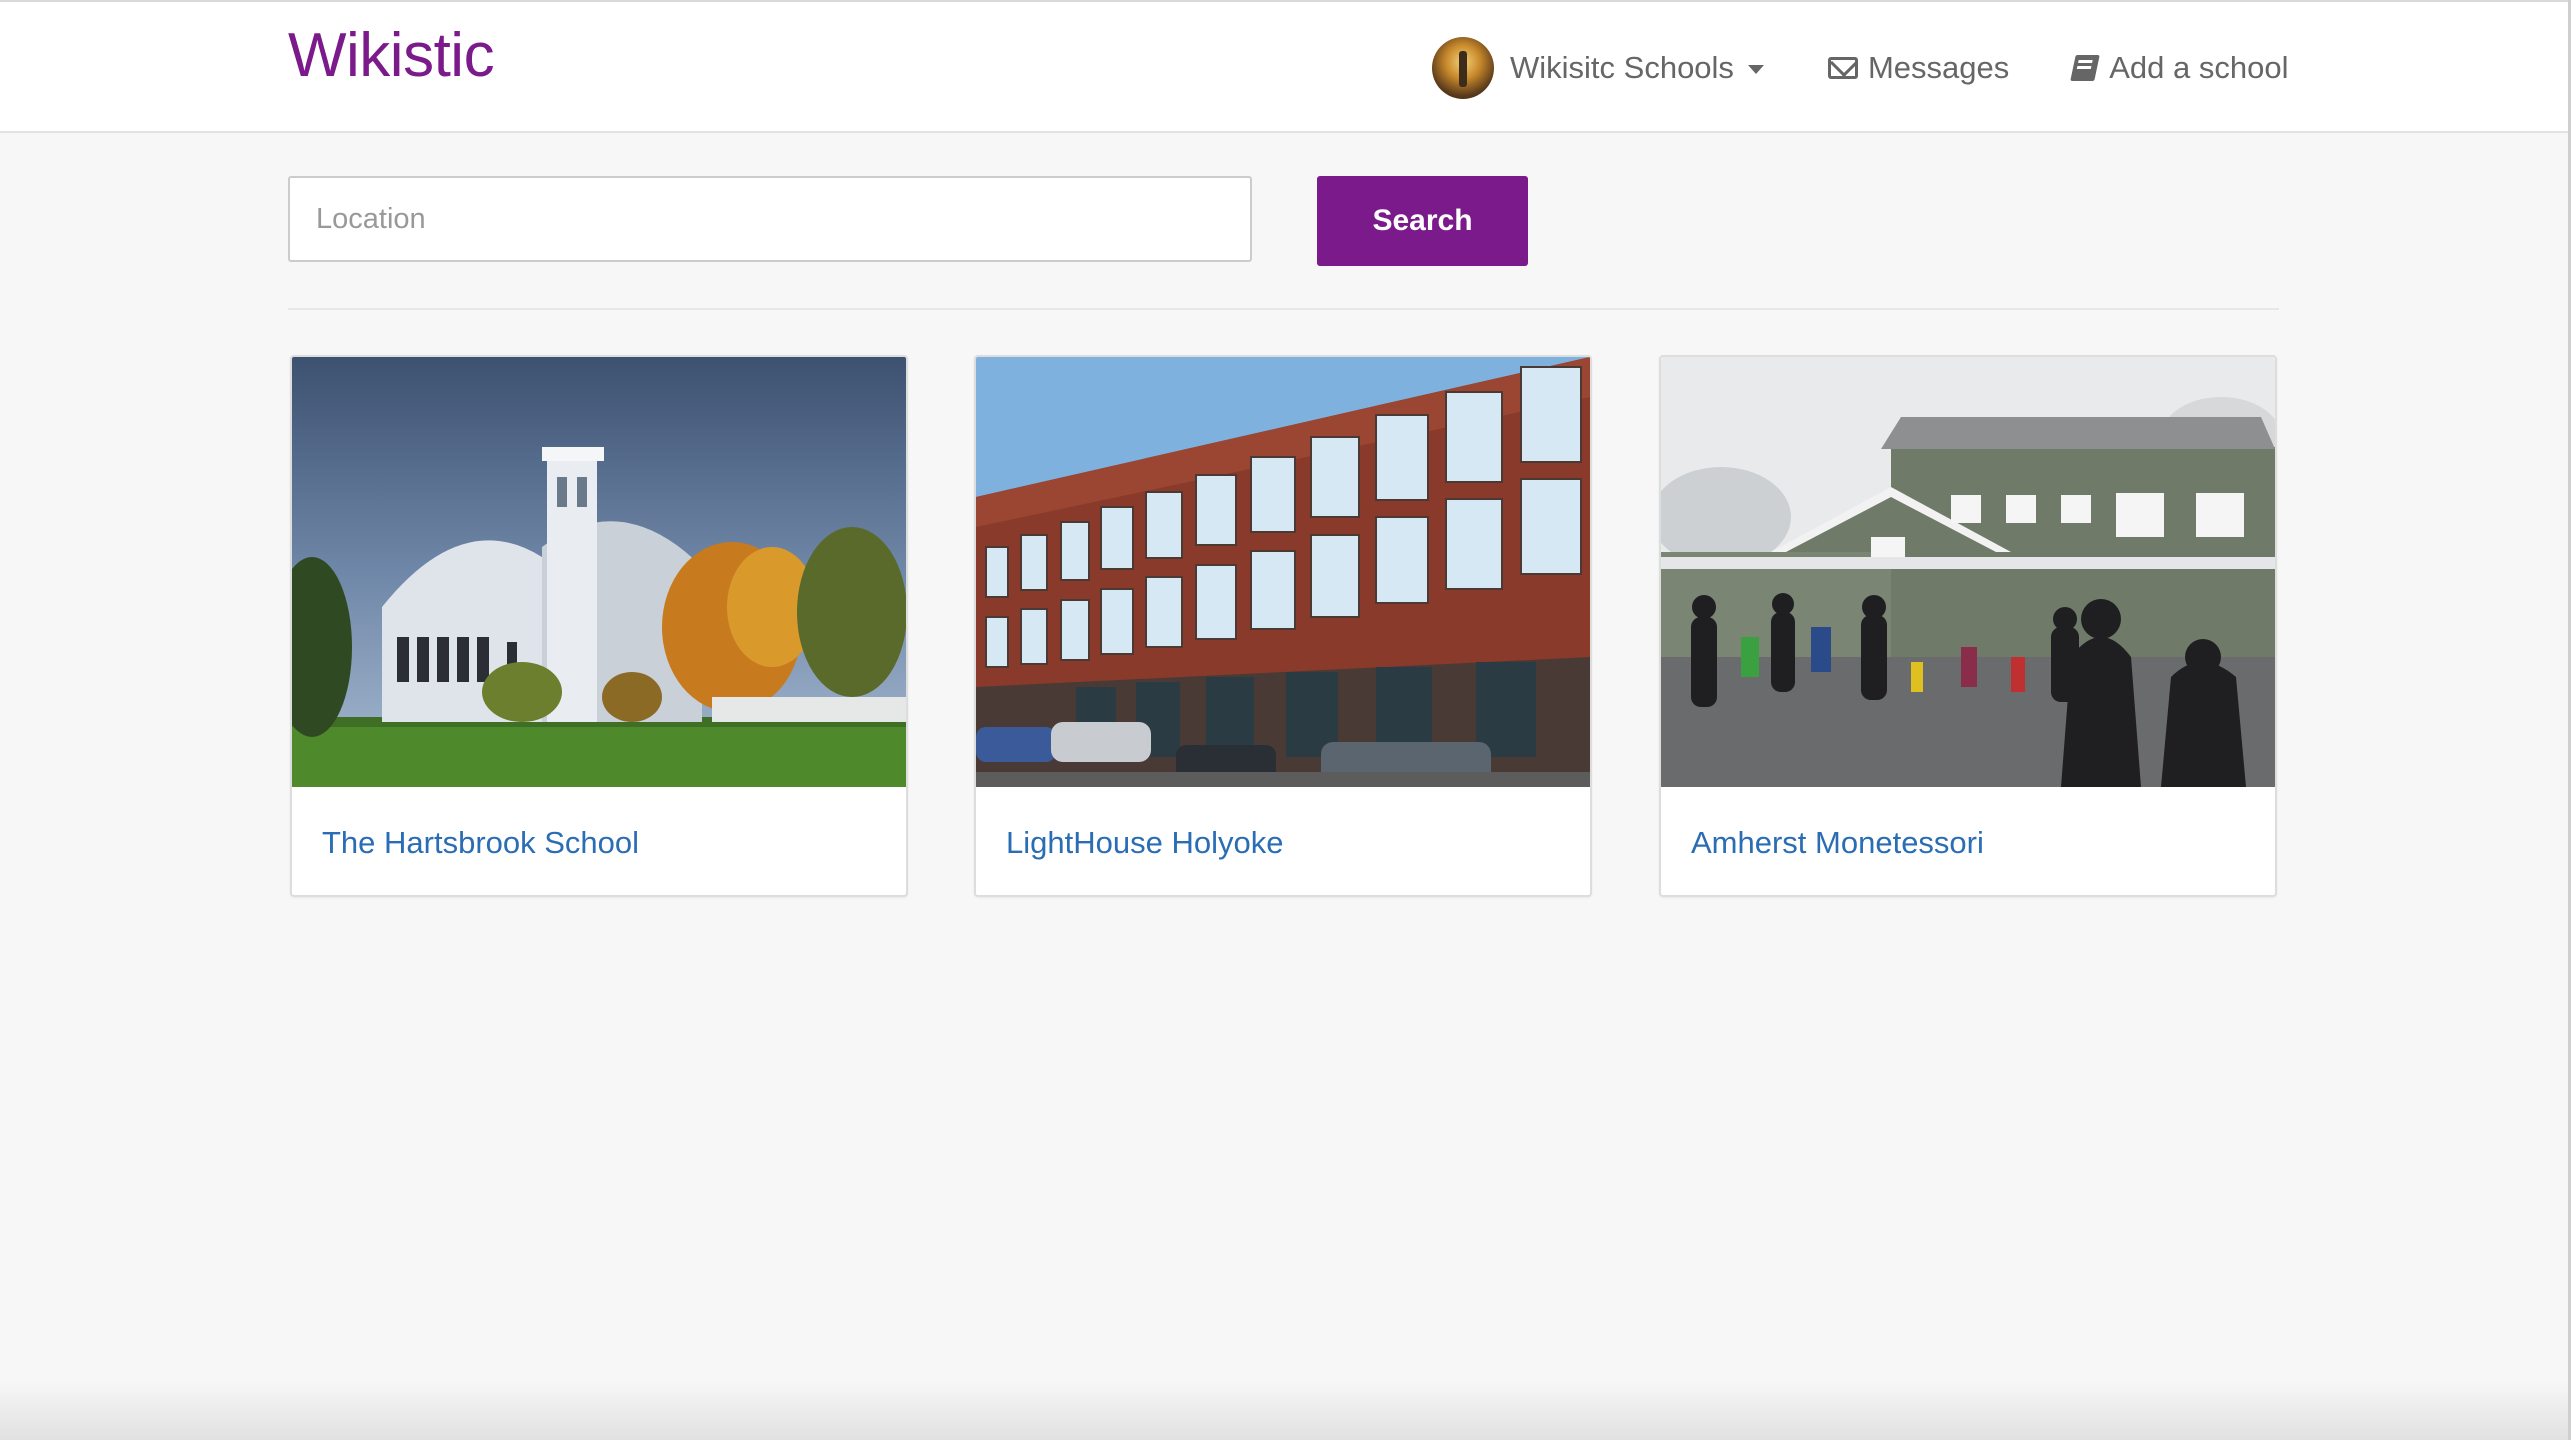 This screenshot has width=2571, height=1440. I want to click on caret-down-icon, so click(1755, 69).